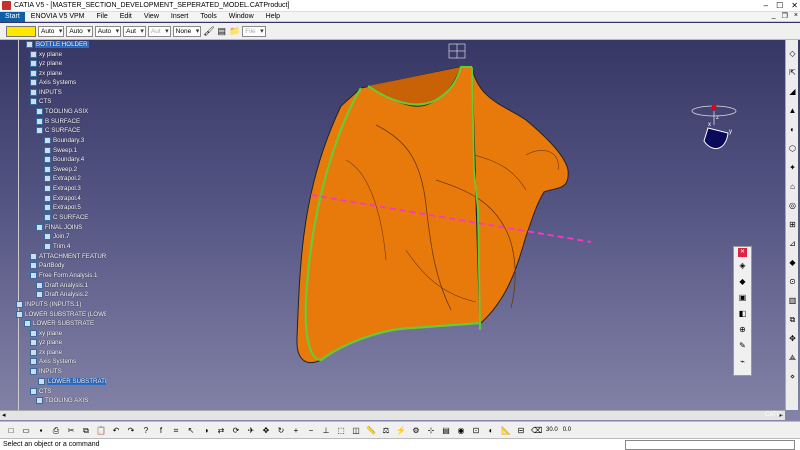 Image resolution: width=800 pixels, height=450 pixels. What do you see at coordinates (742, 330) in the screenshot?
I see `palette-tool-5-icon: ⊕` at bounding box center [742, 330].